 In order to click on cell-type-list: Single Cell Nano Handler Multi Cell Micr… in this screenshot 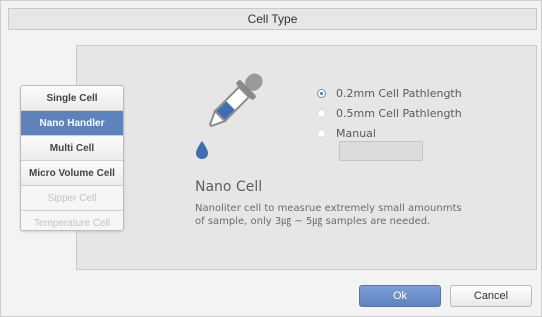, I will do `click(72, 158)`.